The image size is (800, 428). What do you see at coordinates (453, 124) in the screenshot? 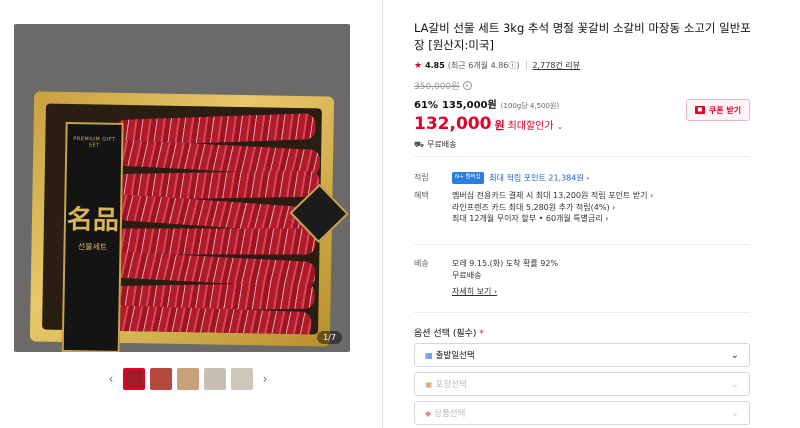
I see `best-price: 132,000` at bounding box center [453, 124].